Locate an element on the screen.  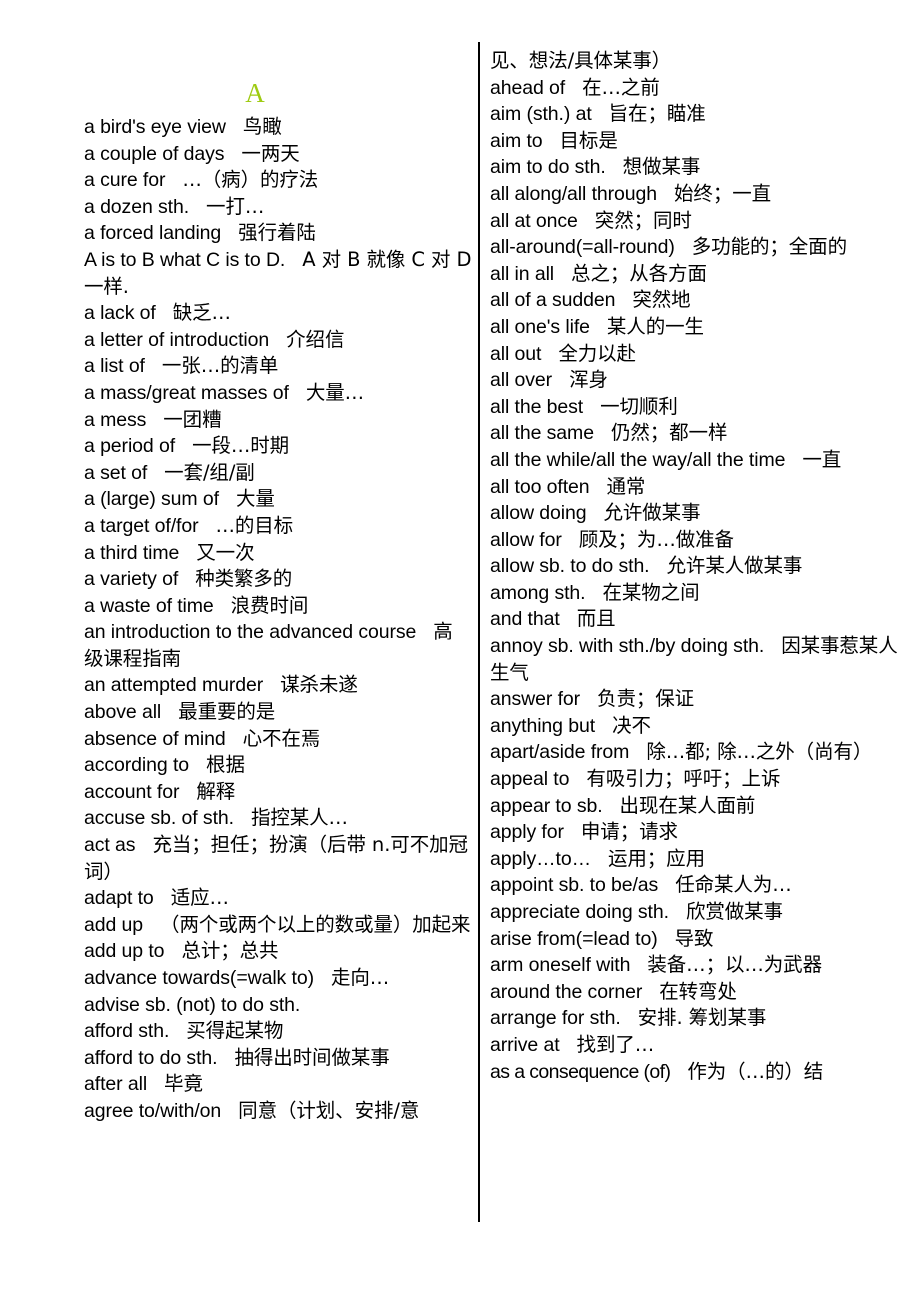
entry-chinese-gloss: 运用；应用 is located at coordinates (656, 858).